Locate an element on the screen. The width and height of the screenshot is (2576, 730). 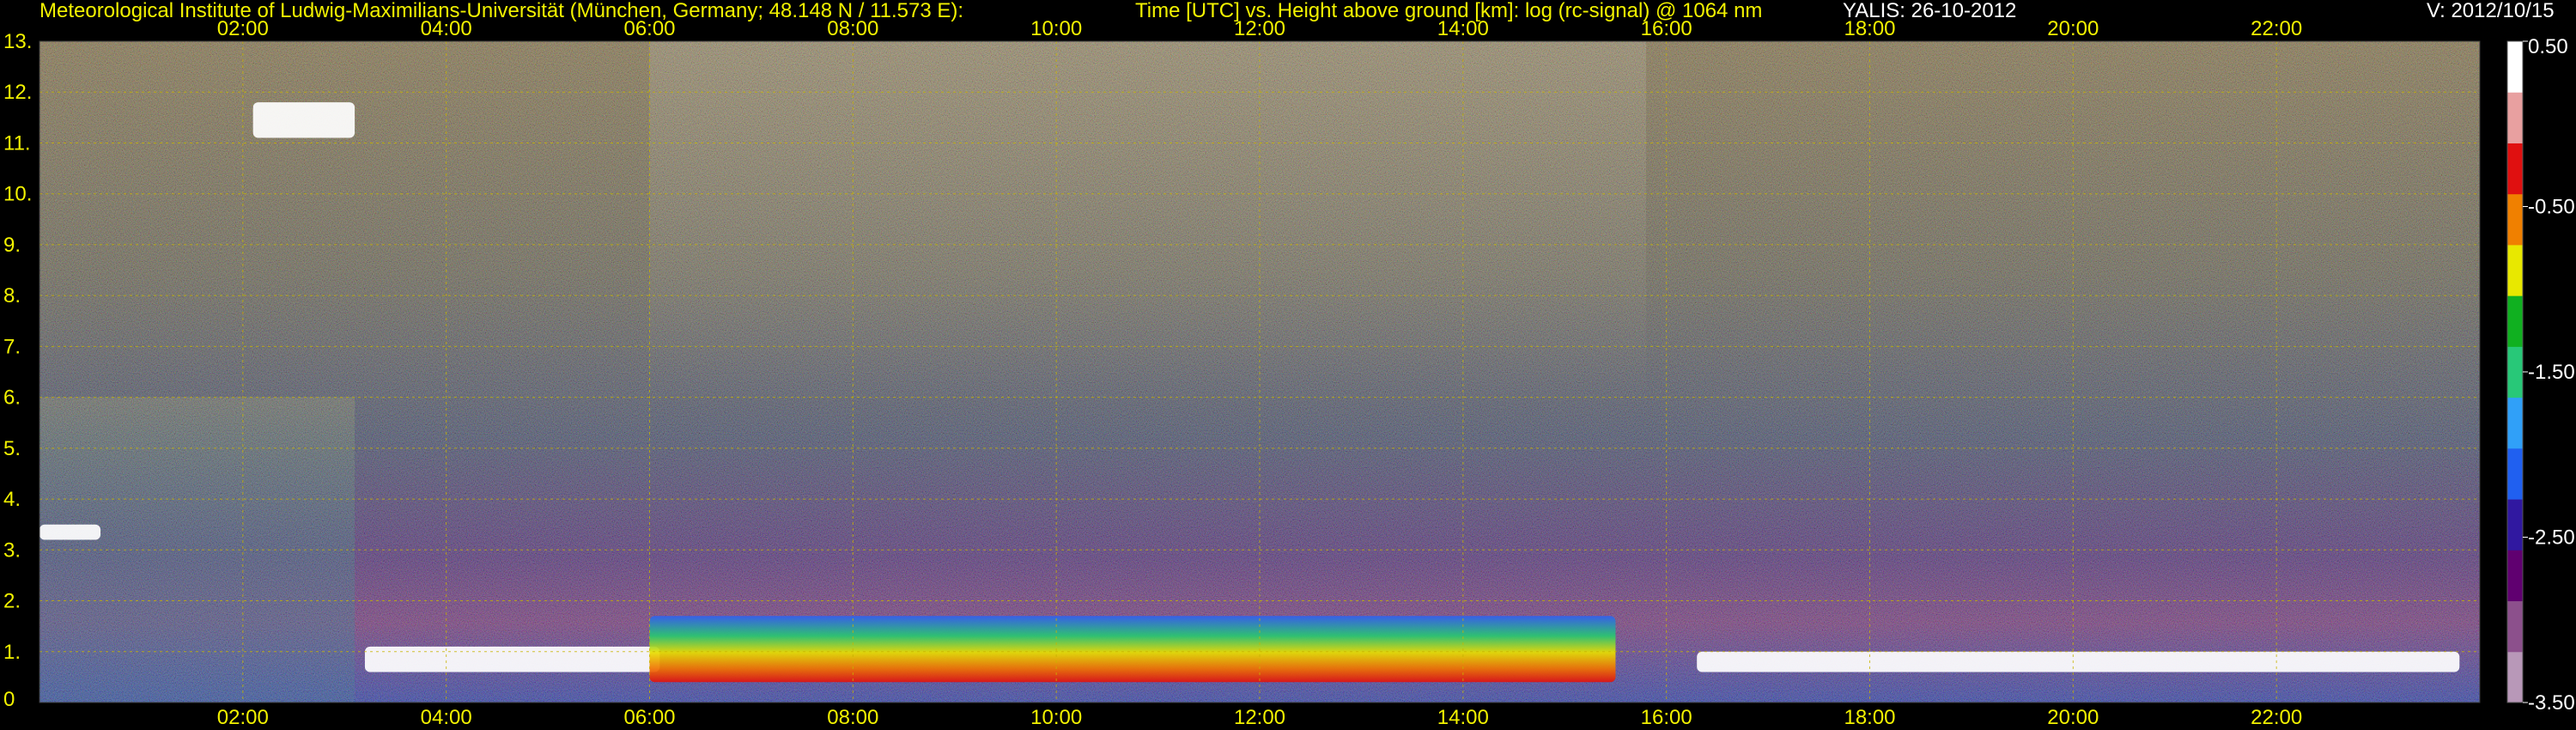
y-tick-label-6: 6. is located at coordinates (12, 398).